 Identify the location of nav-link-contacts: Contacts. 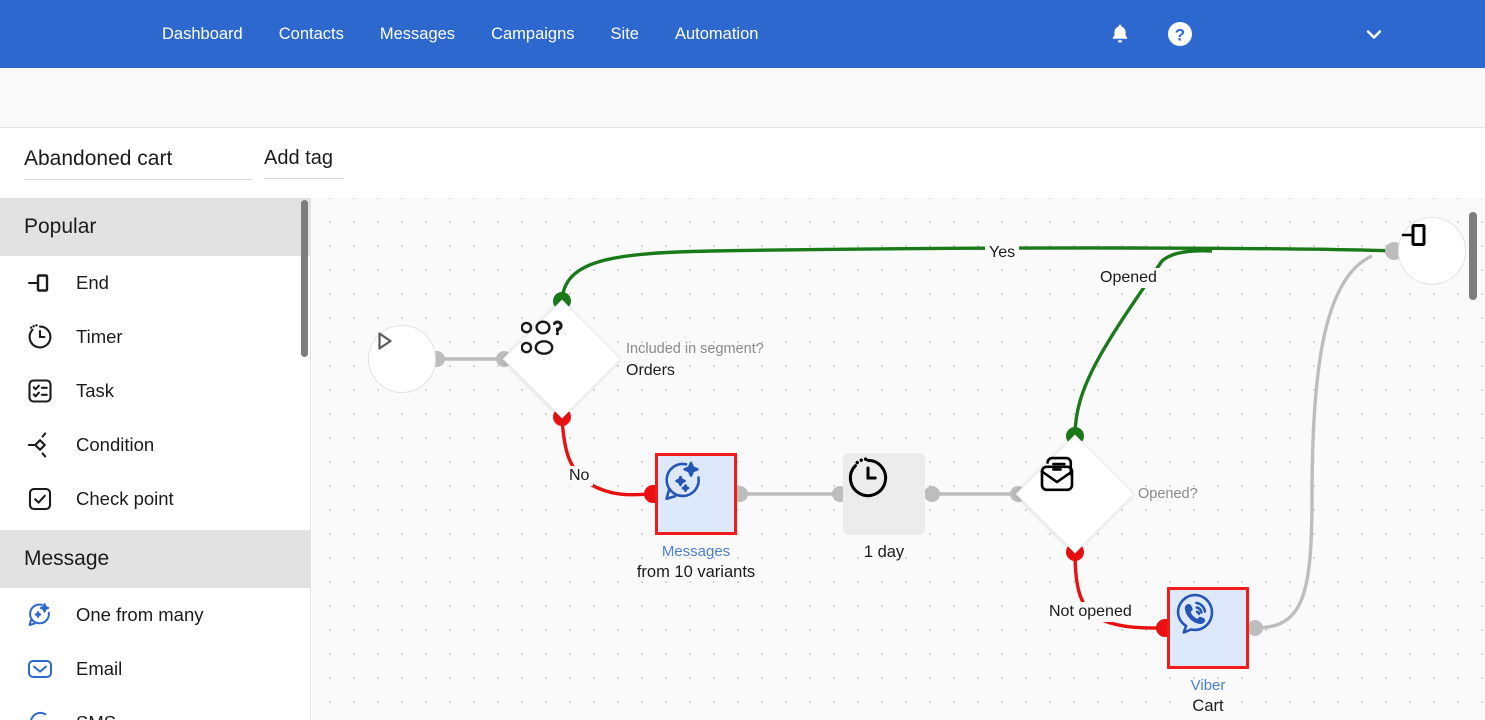
(311, 34).